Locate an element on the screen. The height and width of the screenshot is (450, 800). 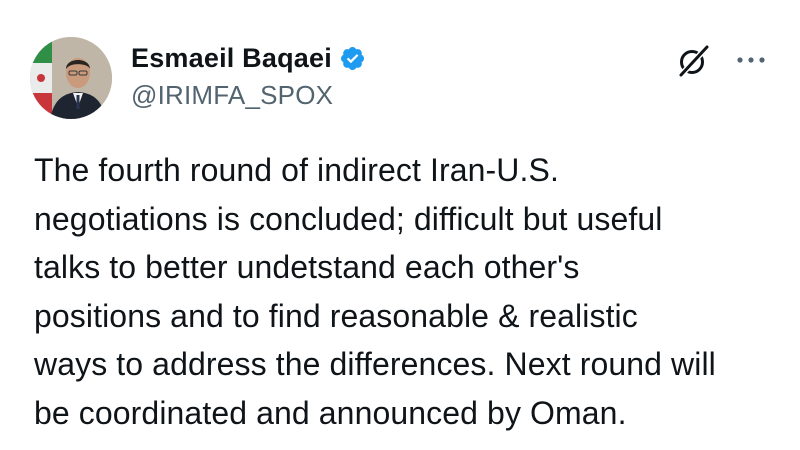
author-display-name: Esmaeil Baqaei is located at coordinates (231, 58).